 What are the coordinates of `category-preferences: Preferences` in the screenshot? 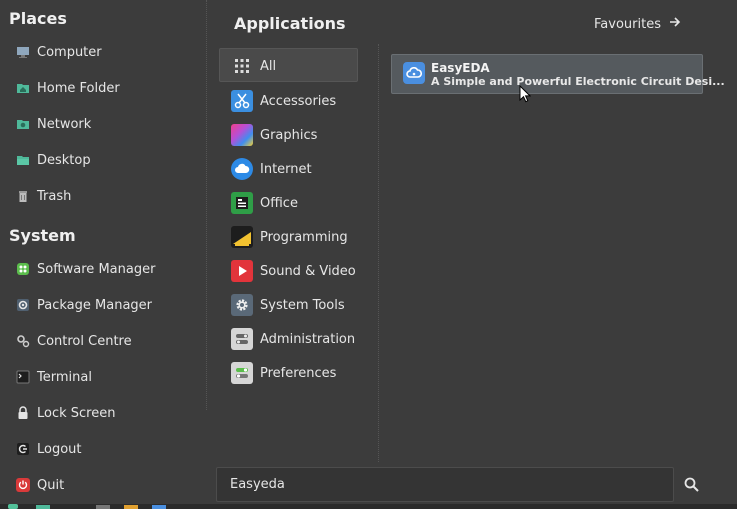 It's located at (283, 373).